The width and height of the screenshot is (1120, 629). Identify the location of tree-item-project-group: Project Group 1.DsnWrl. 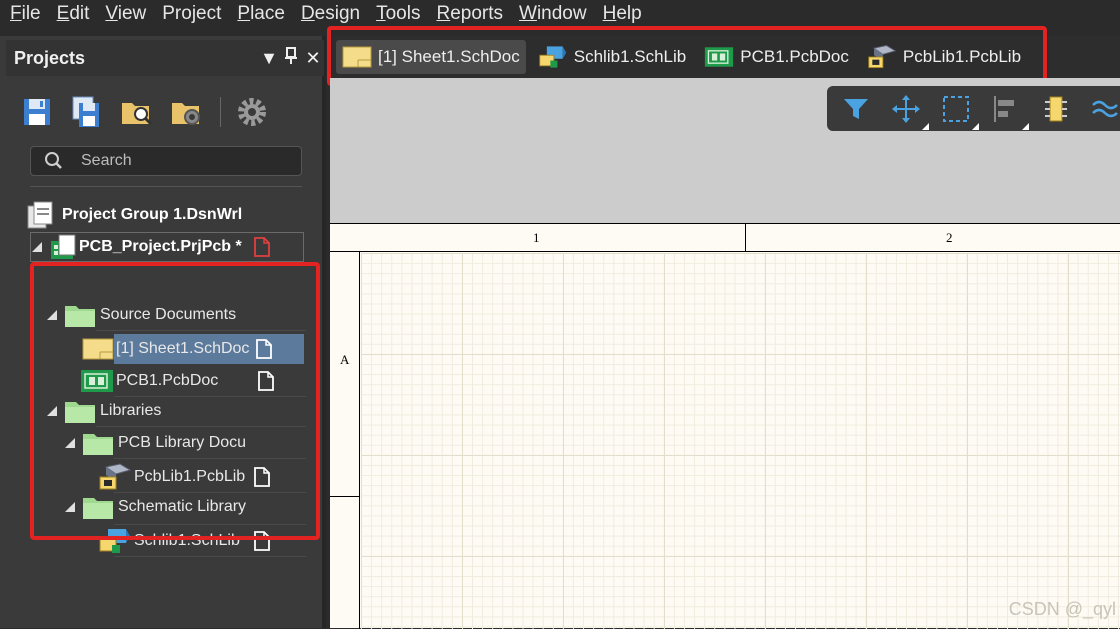
(134, 215).